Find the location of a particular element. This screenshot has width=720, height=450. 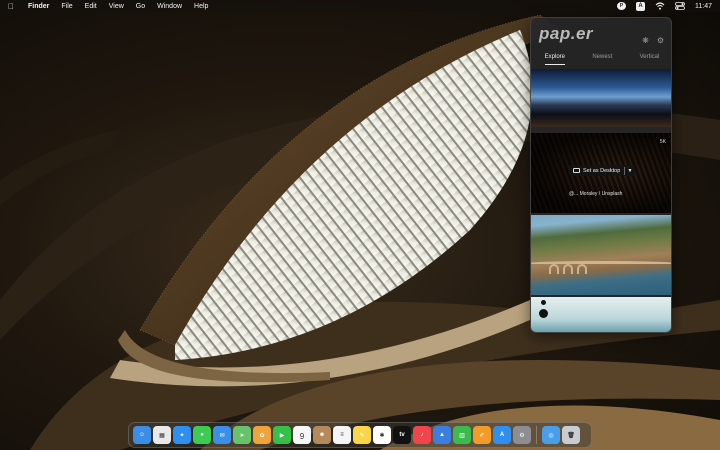

dock-separator is located at coordinates (536, 435).